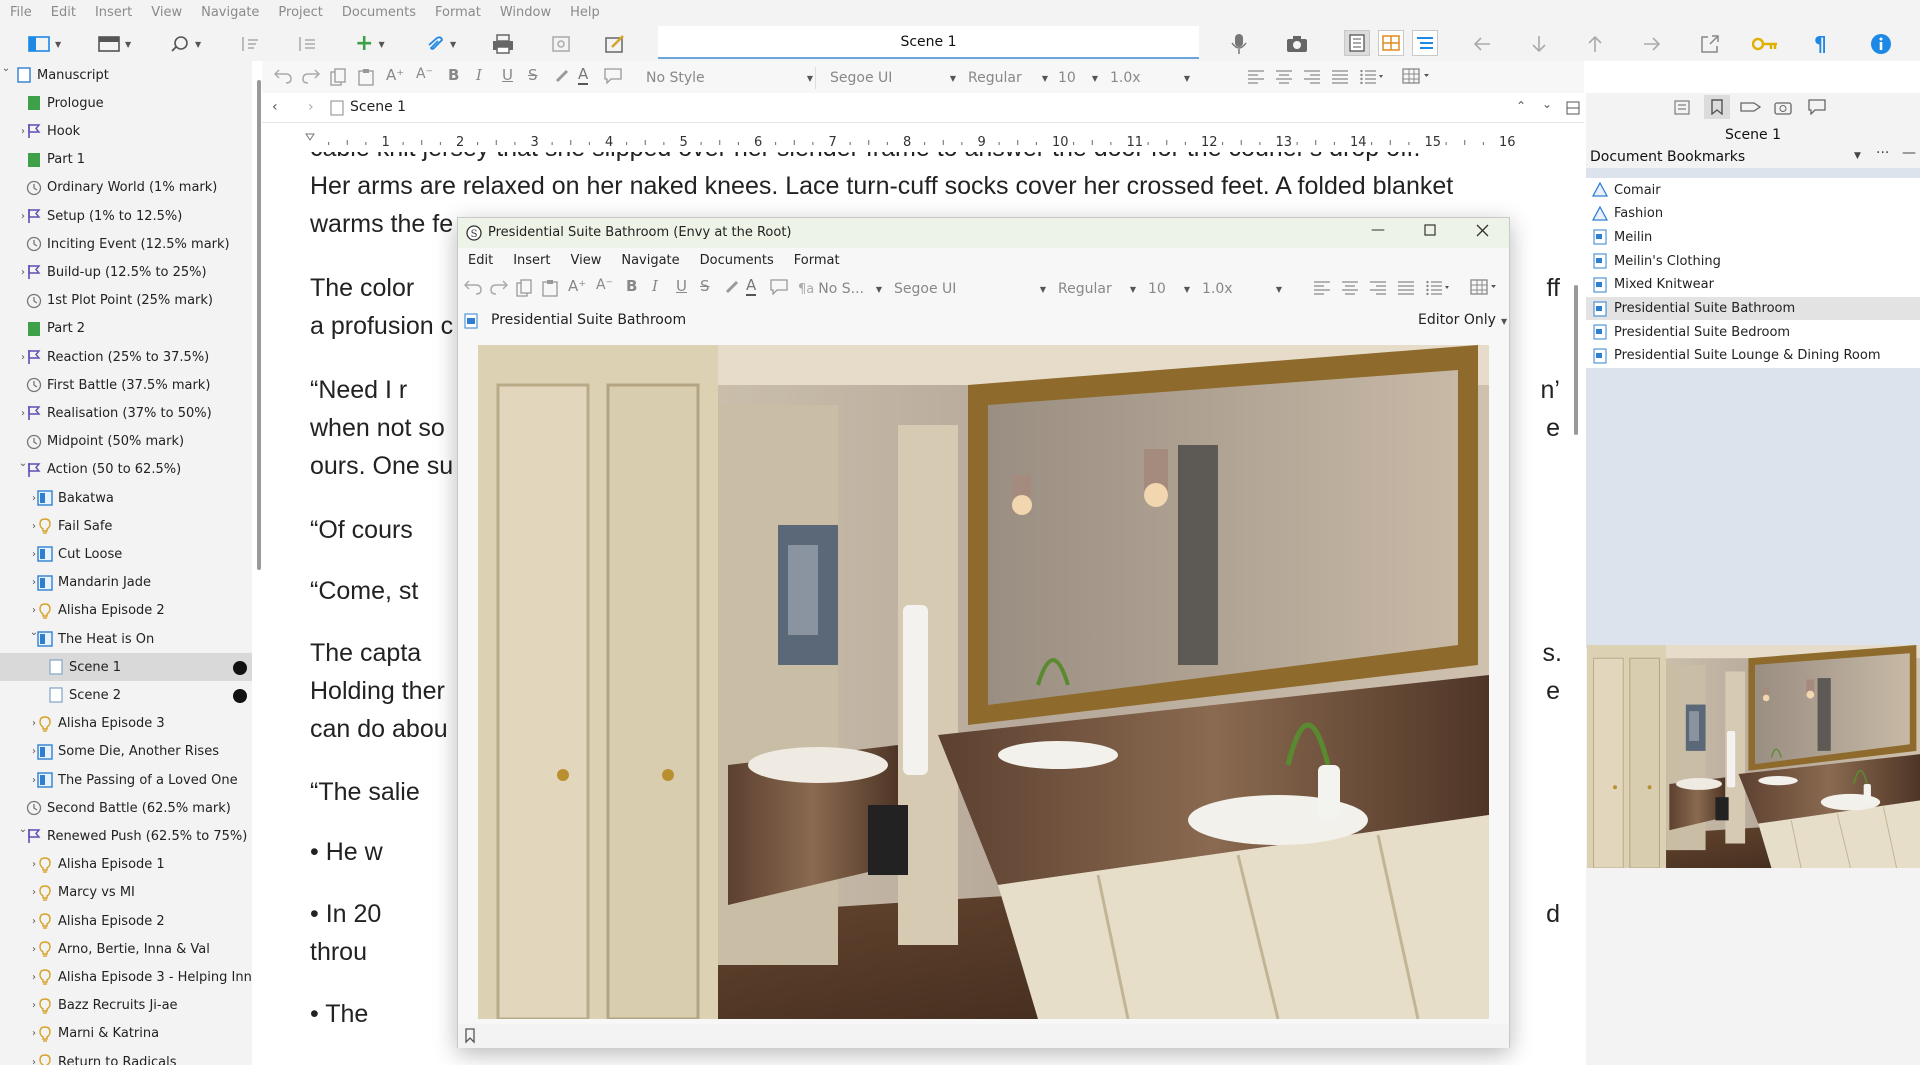  I want to click on qr-highlighter-icon, so click(732, 287).